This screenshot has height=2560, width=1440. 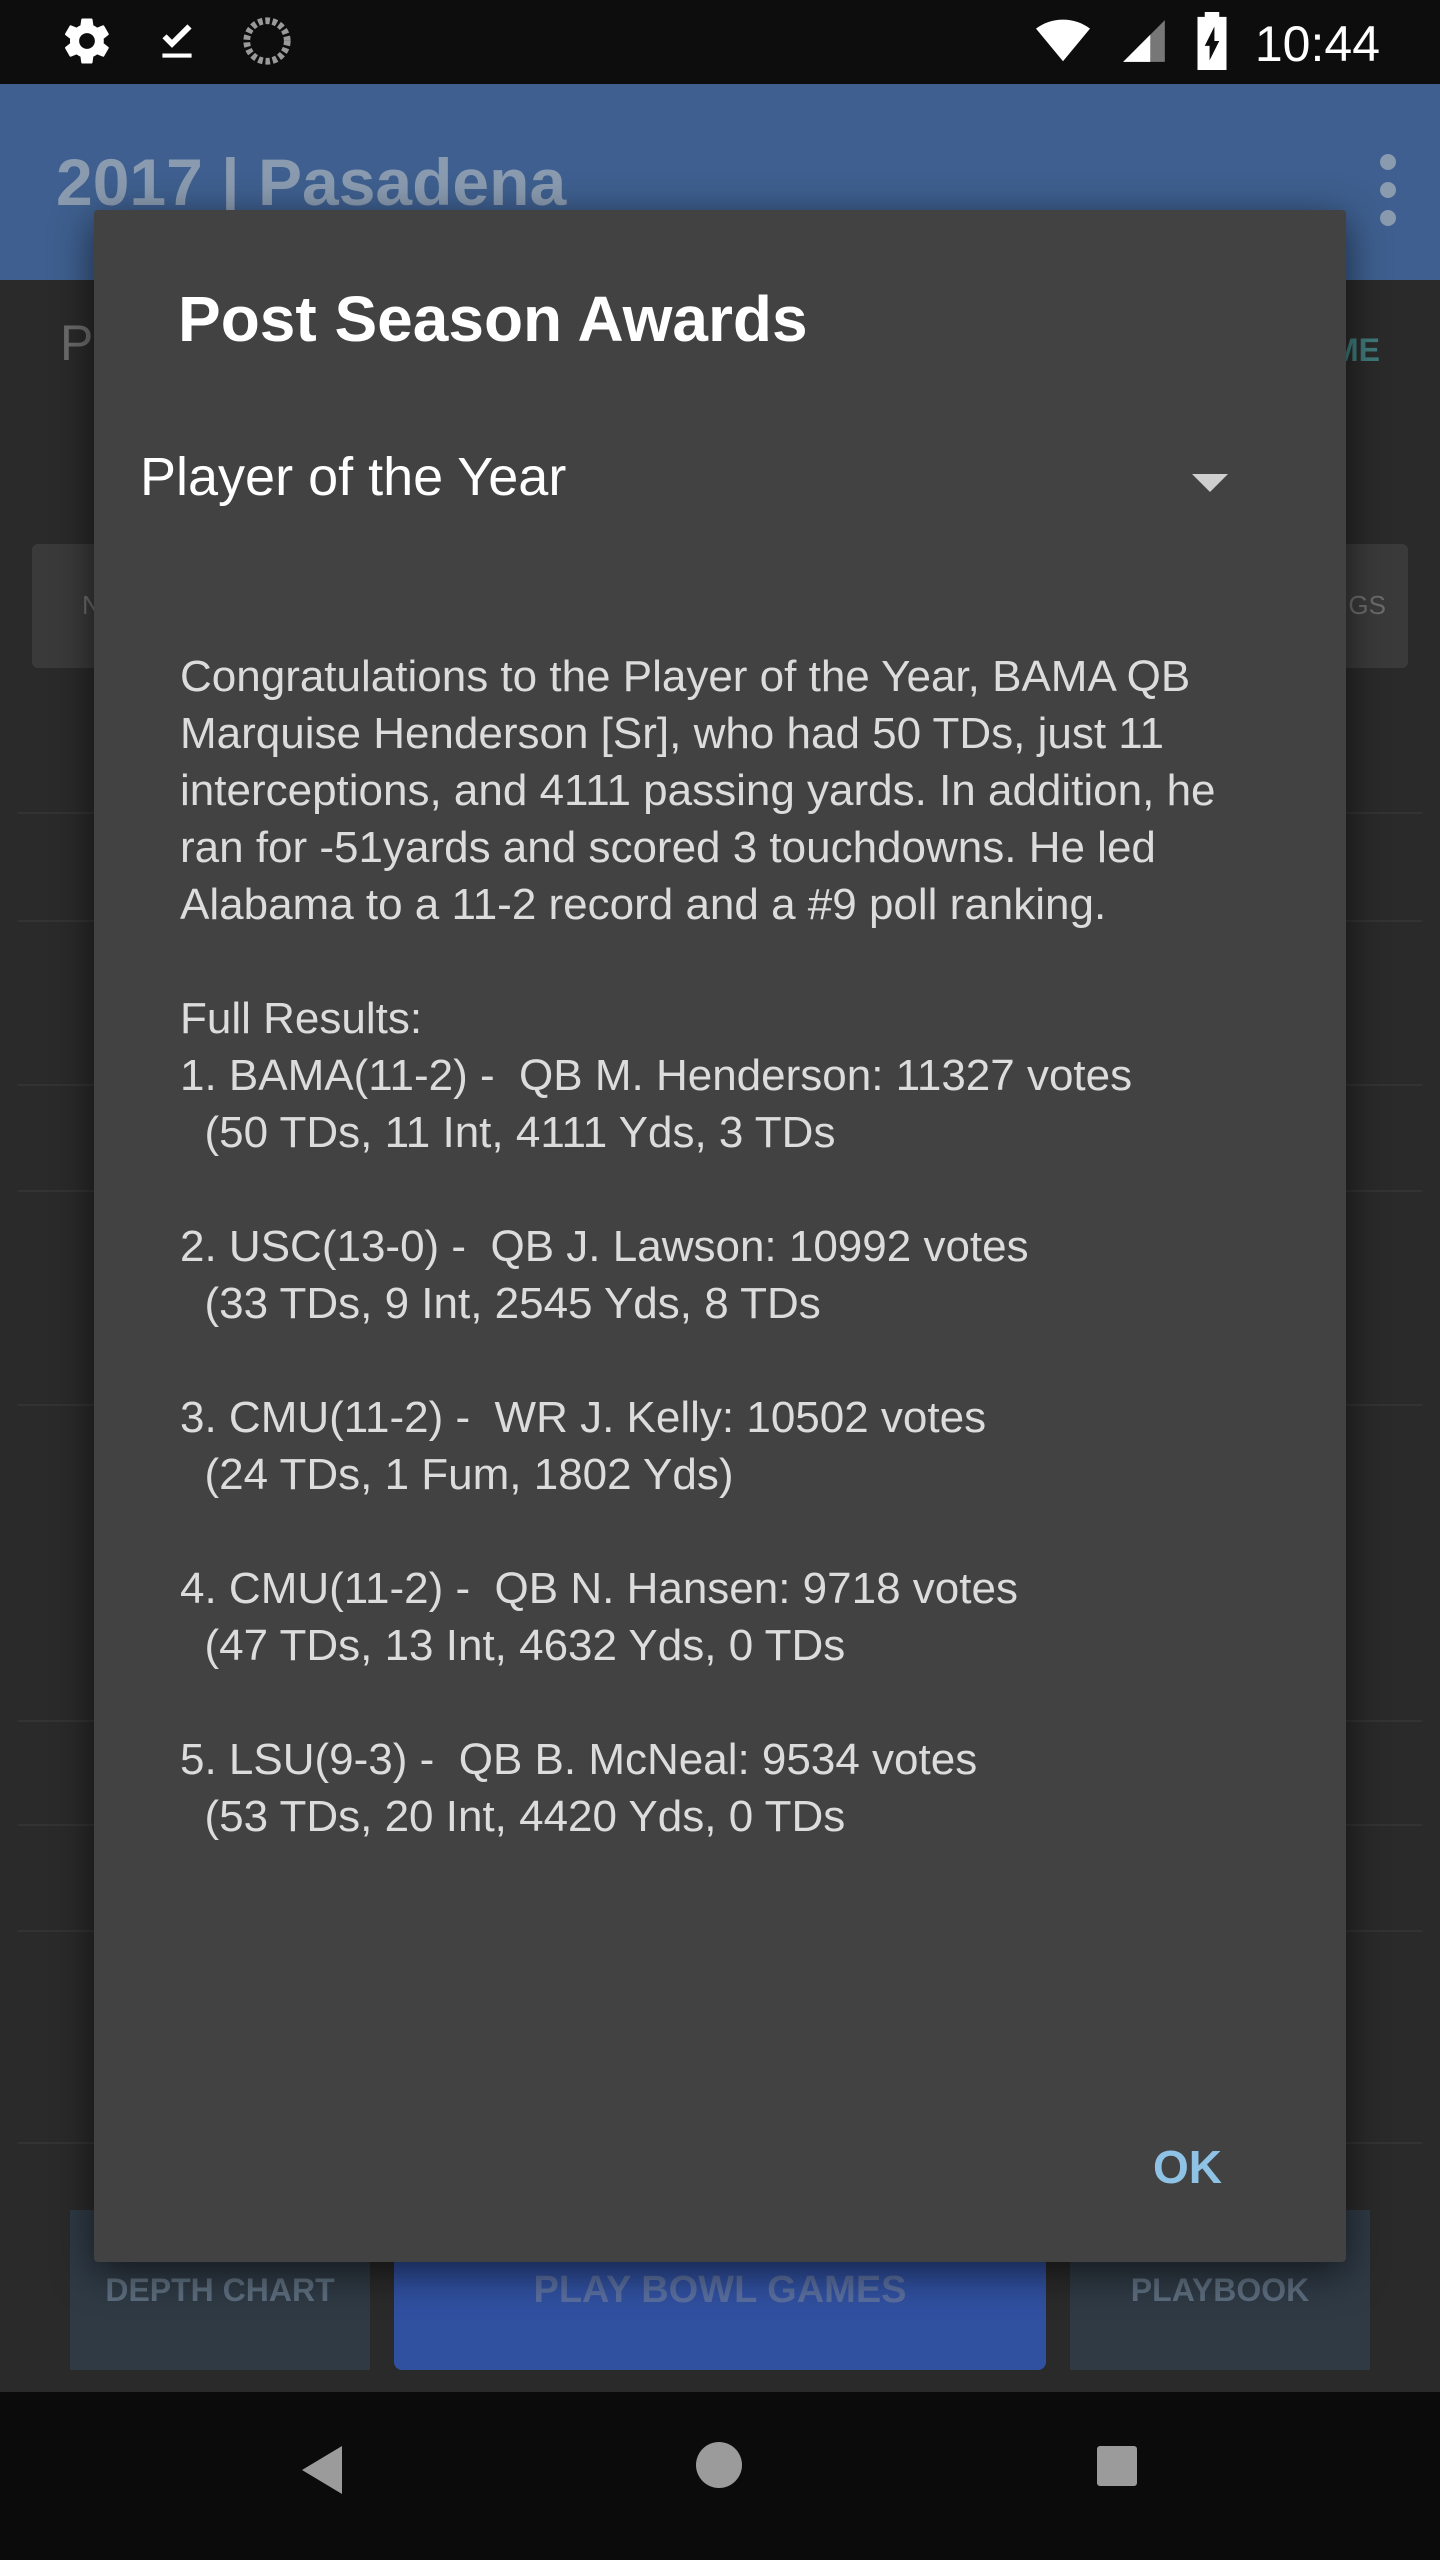 I want to click on home-icon, so click(x=719, y=2465).